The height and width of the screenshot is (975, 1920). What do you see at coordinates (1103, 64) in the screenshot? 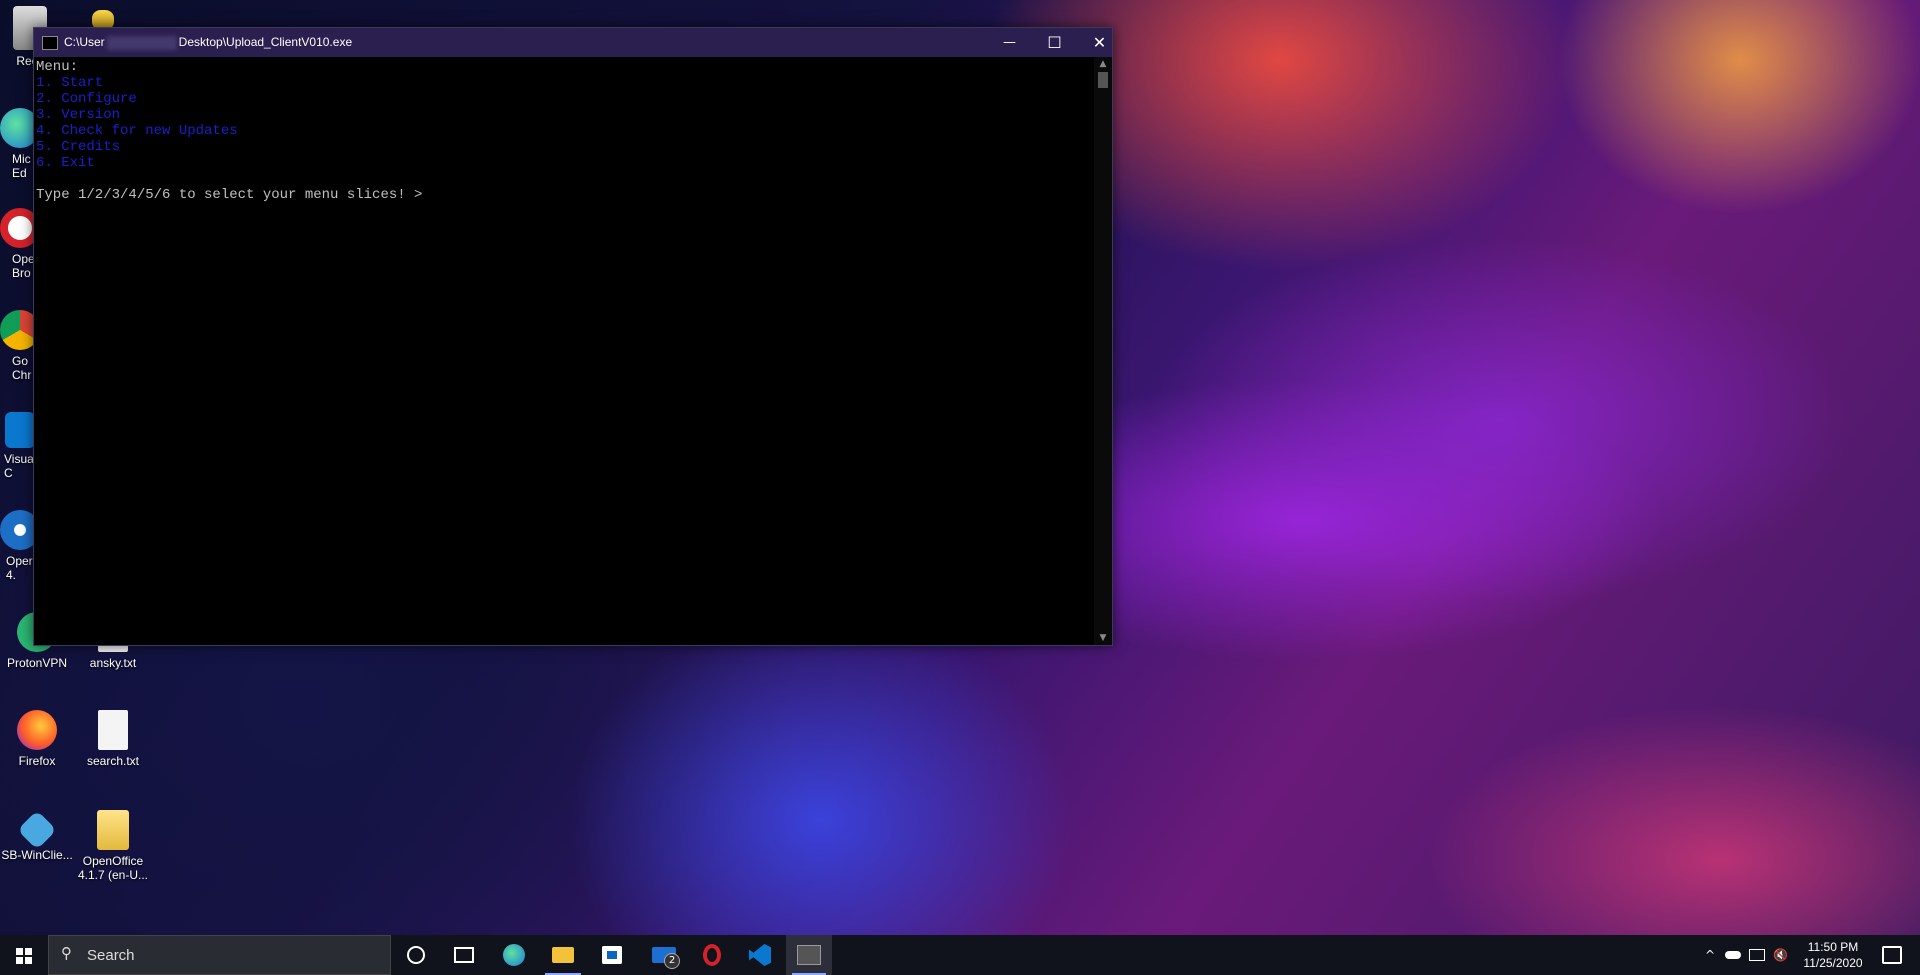
I see `scroll-up-arrow-icon: ▲` at bounding box center [1103, 64].